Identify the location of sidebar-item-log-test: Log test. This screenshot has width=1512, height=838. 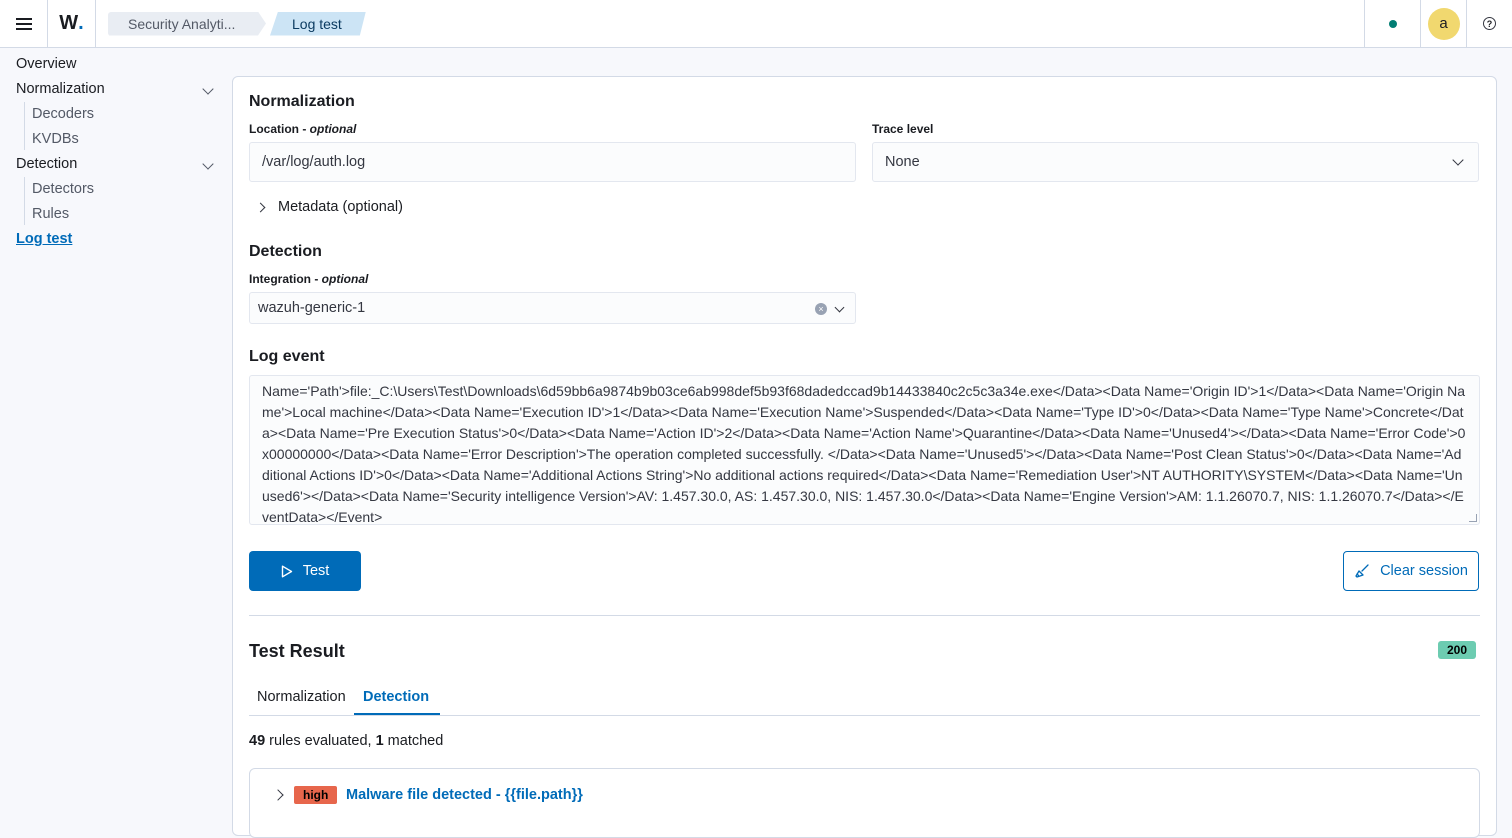
(44, 239).